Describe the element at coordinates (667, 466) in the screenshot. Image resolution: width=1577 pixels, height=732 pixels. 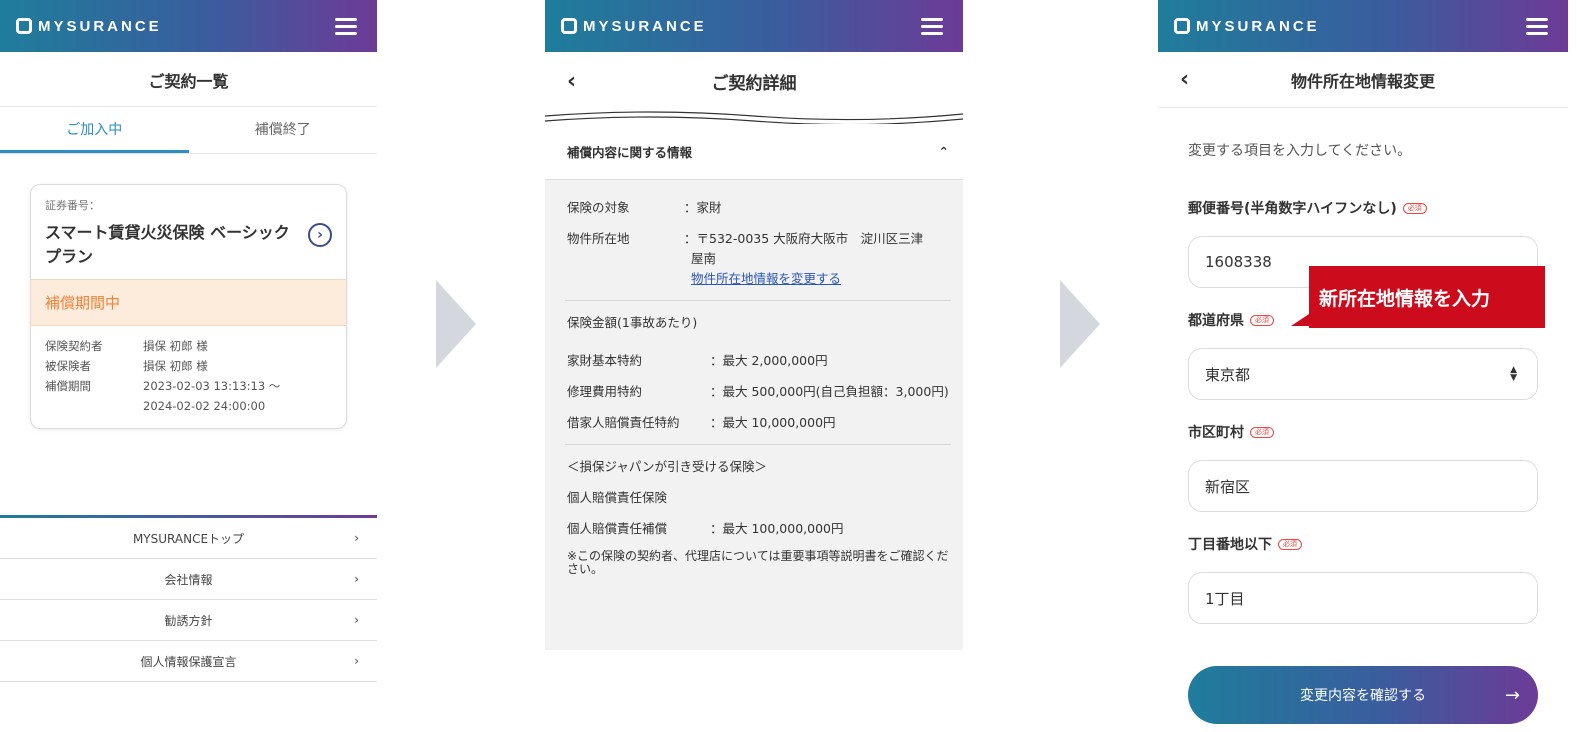
I see `sompo-title: ＜損保ジャパンが引き受ける保険＞` at that location.